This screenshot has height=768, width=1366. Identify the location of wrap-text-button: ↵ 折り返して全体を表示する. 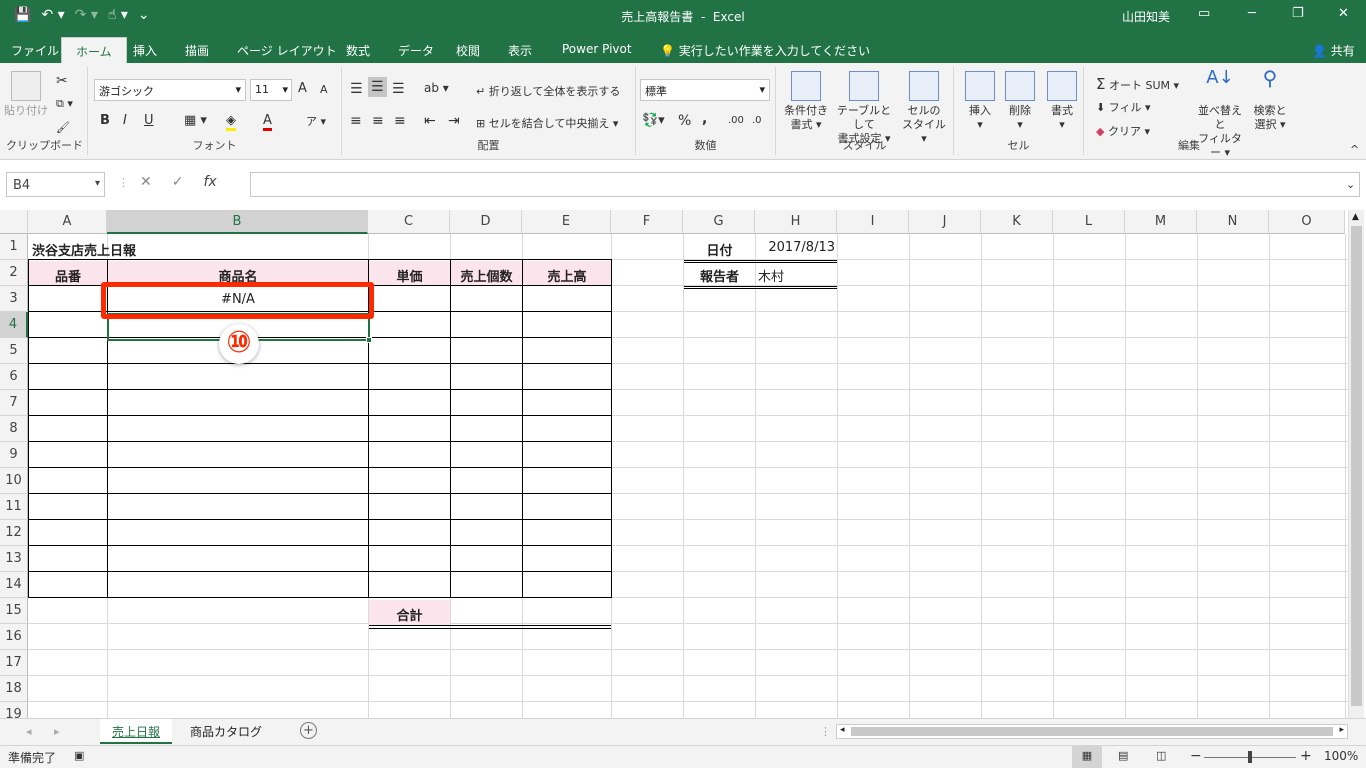
(548, 91).